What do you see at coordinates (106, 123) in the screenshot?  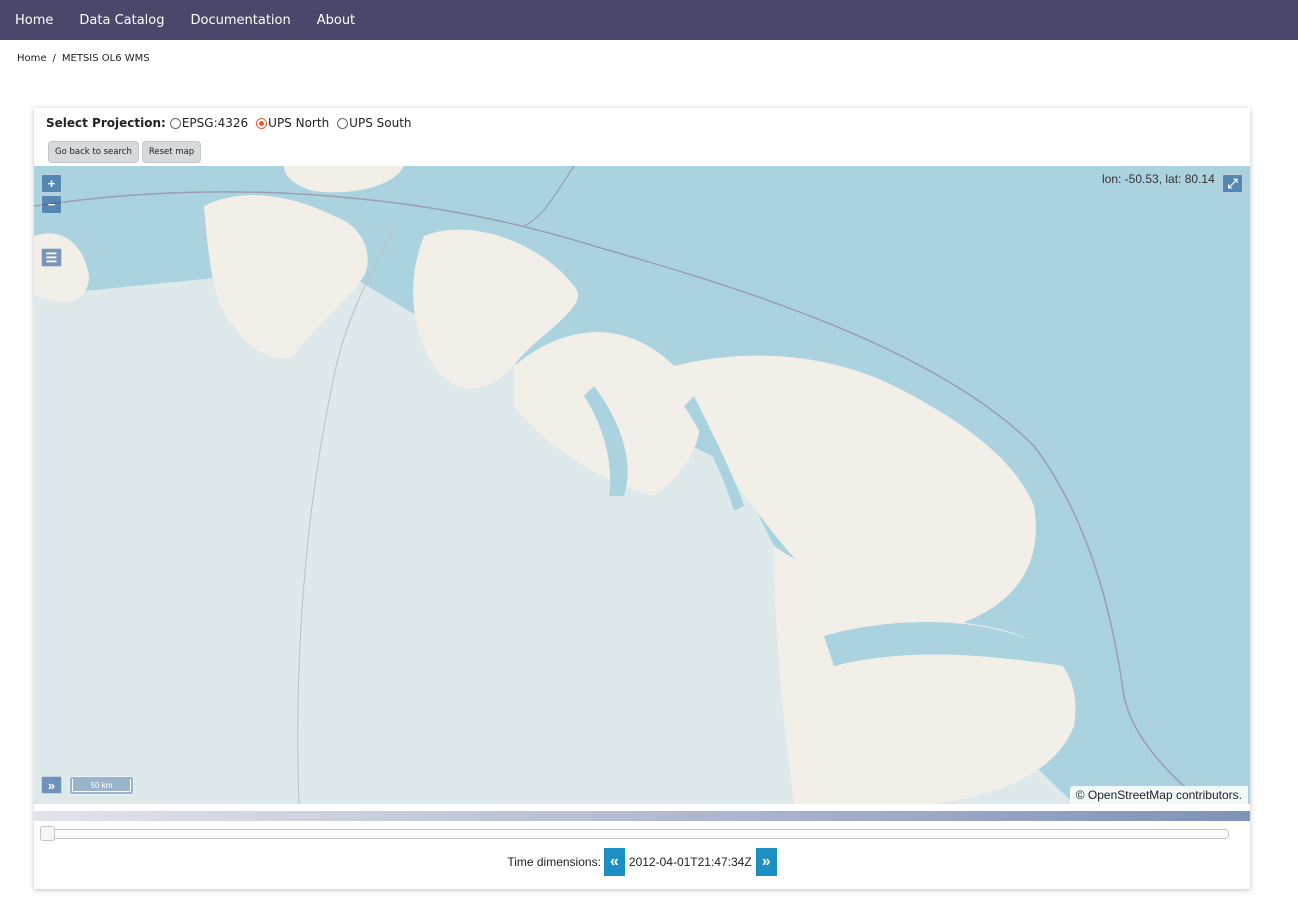 I see `projection-label: Select Projection:` at bounding box center [106, 123].